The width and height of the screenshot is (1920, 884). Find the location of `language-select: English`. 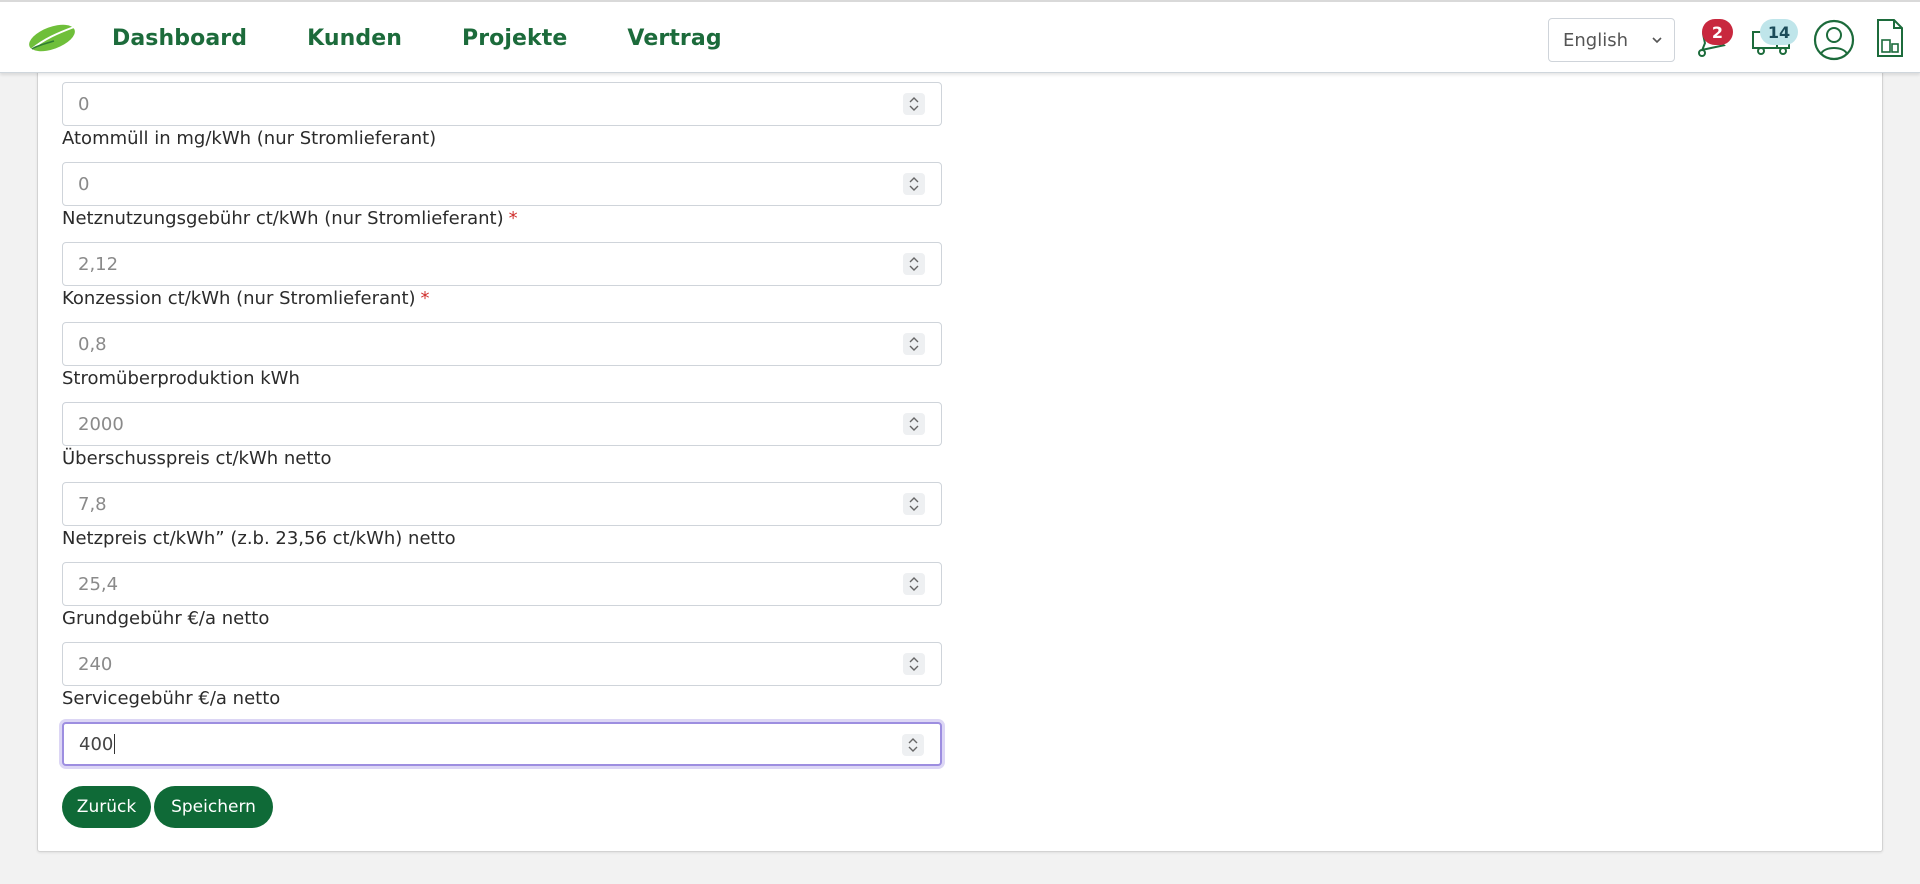

language-select: English is located at coordinates (1611, 40).